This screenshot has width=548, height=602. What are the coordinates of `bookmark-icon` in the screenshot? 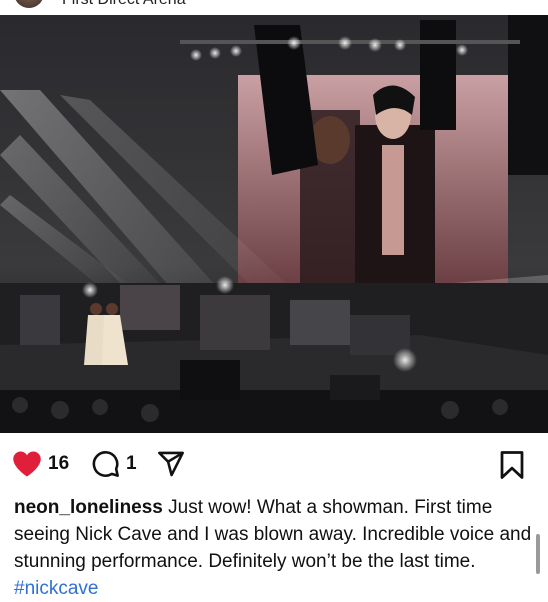 It's located at (512, 465).